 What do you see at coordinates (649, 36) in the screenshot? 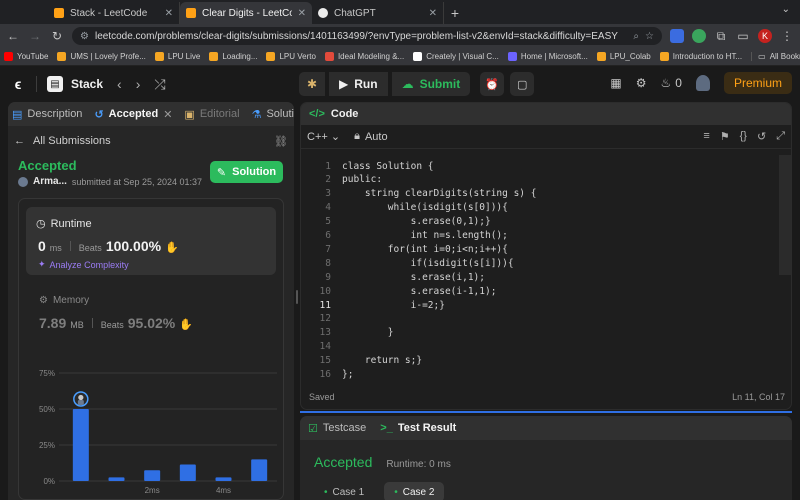
I see `bookmark-star-icon: ☆` at bounding box center [649, 36].